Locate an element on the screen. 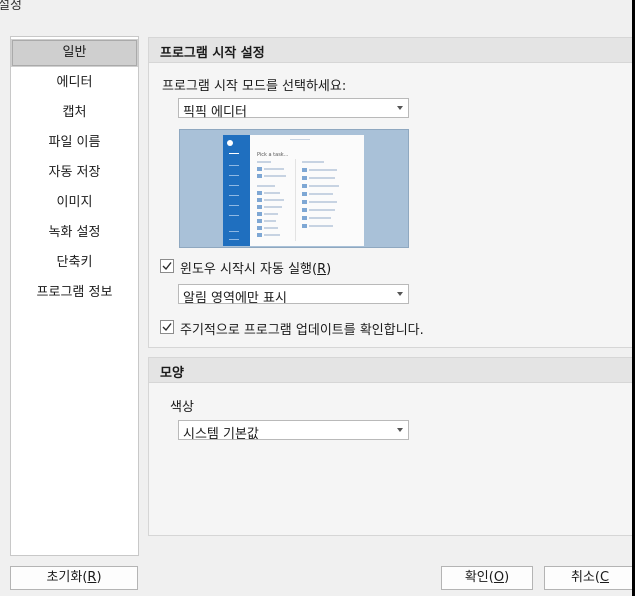  title-bar: 설정 is located at coordinates (316, 12).